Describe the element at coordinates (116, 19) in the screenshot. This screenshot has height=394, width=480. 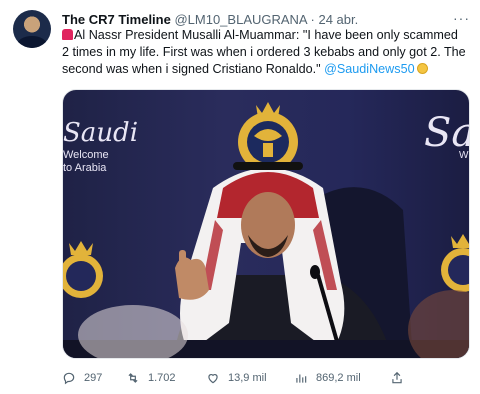
I see `author-name: The CR7 Timeline` at that location.